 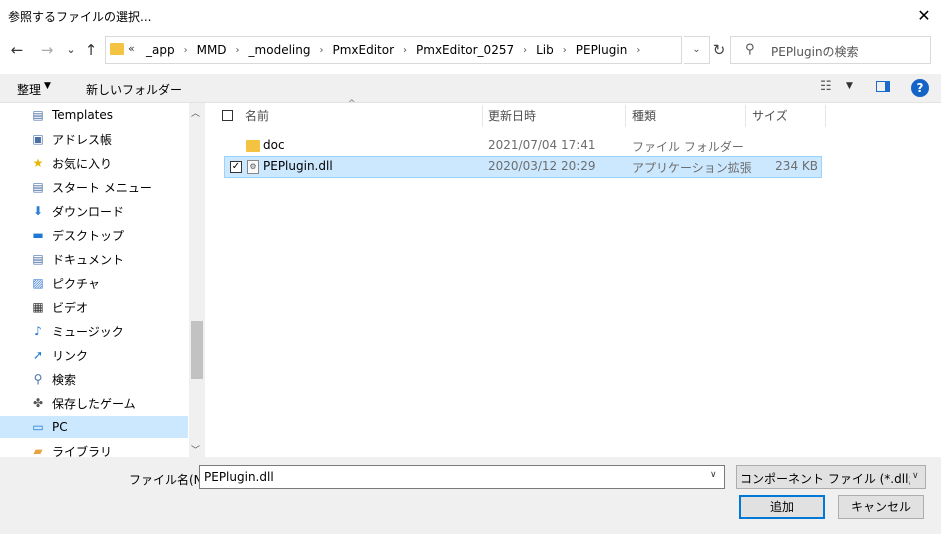 What do you see at coordinates (71, 163) in the screenshot?
I see `nav-item-2: ★ お気に入り` at bounding box center [71, 163].